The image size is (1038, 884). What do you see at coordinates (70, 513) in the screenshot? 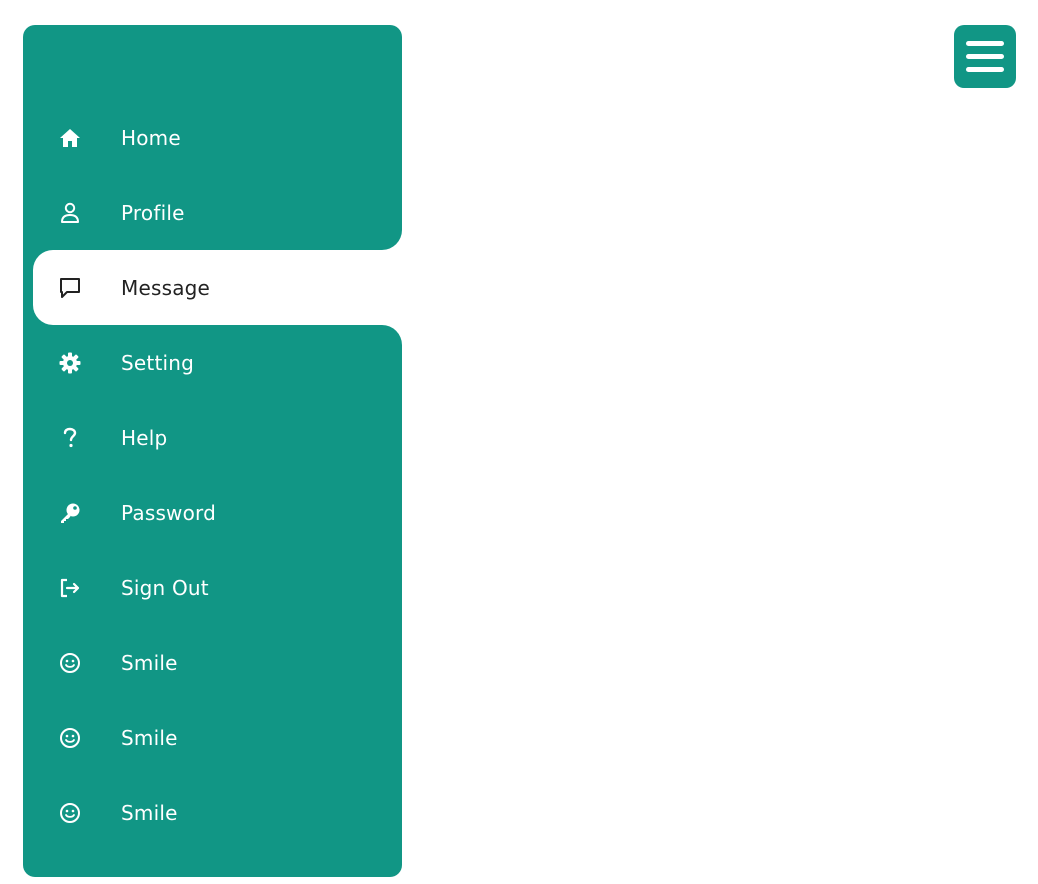
I see `key-icon` at bounding box center [70, 513].